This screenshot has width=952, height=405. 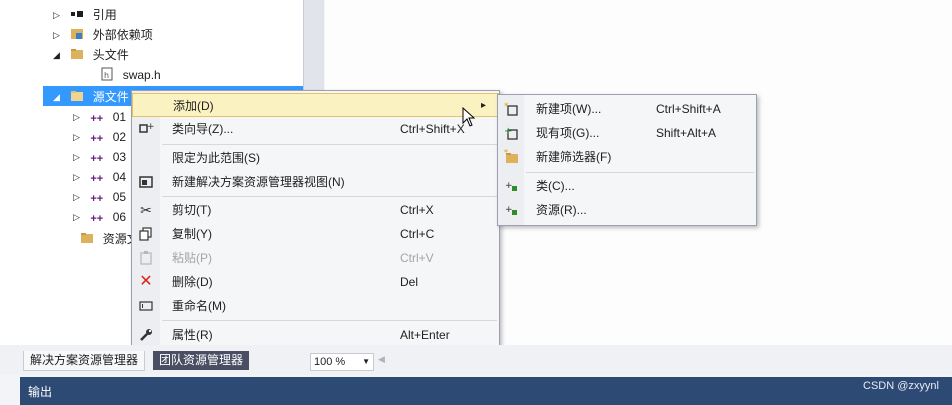 What do you see at coordinates (627, 133) in the screenshot?
I see `submenu-item-existing-item: + 现有项(G)... Shift+Alt+A` at bounding box center [627, 133].